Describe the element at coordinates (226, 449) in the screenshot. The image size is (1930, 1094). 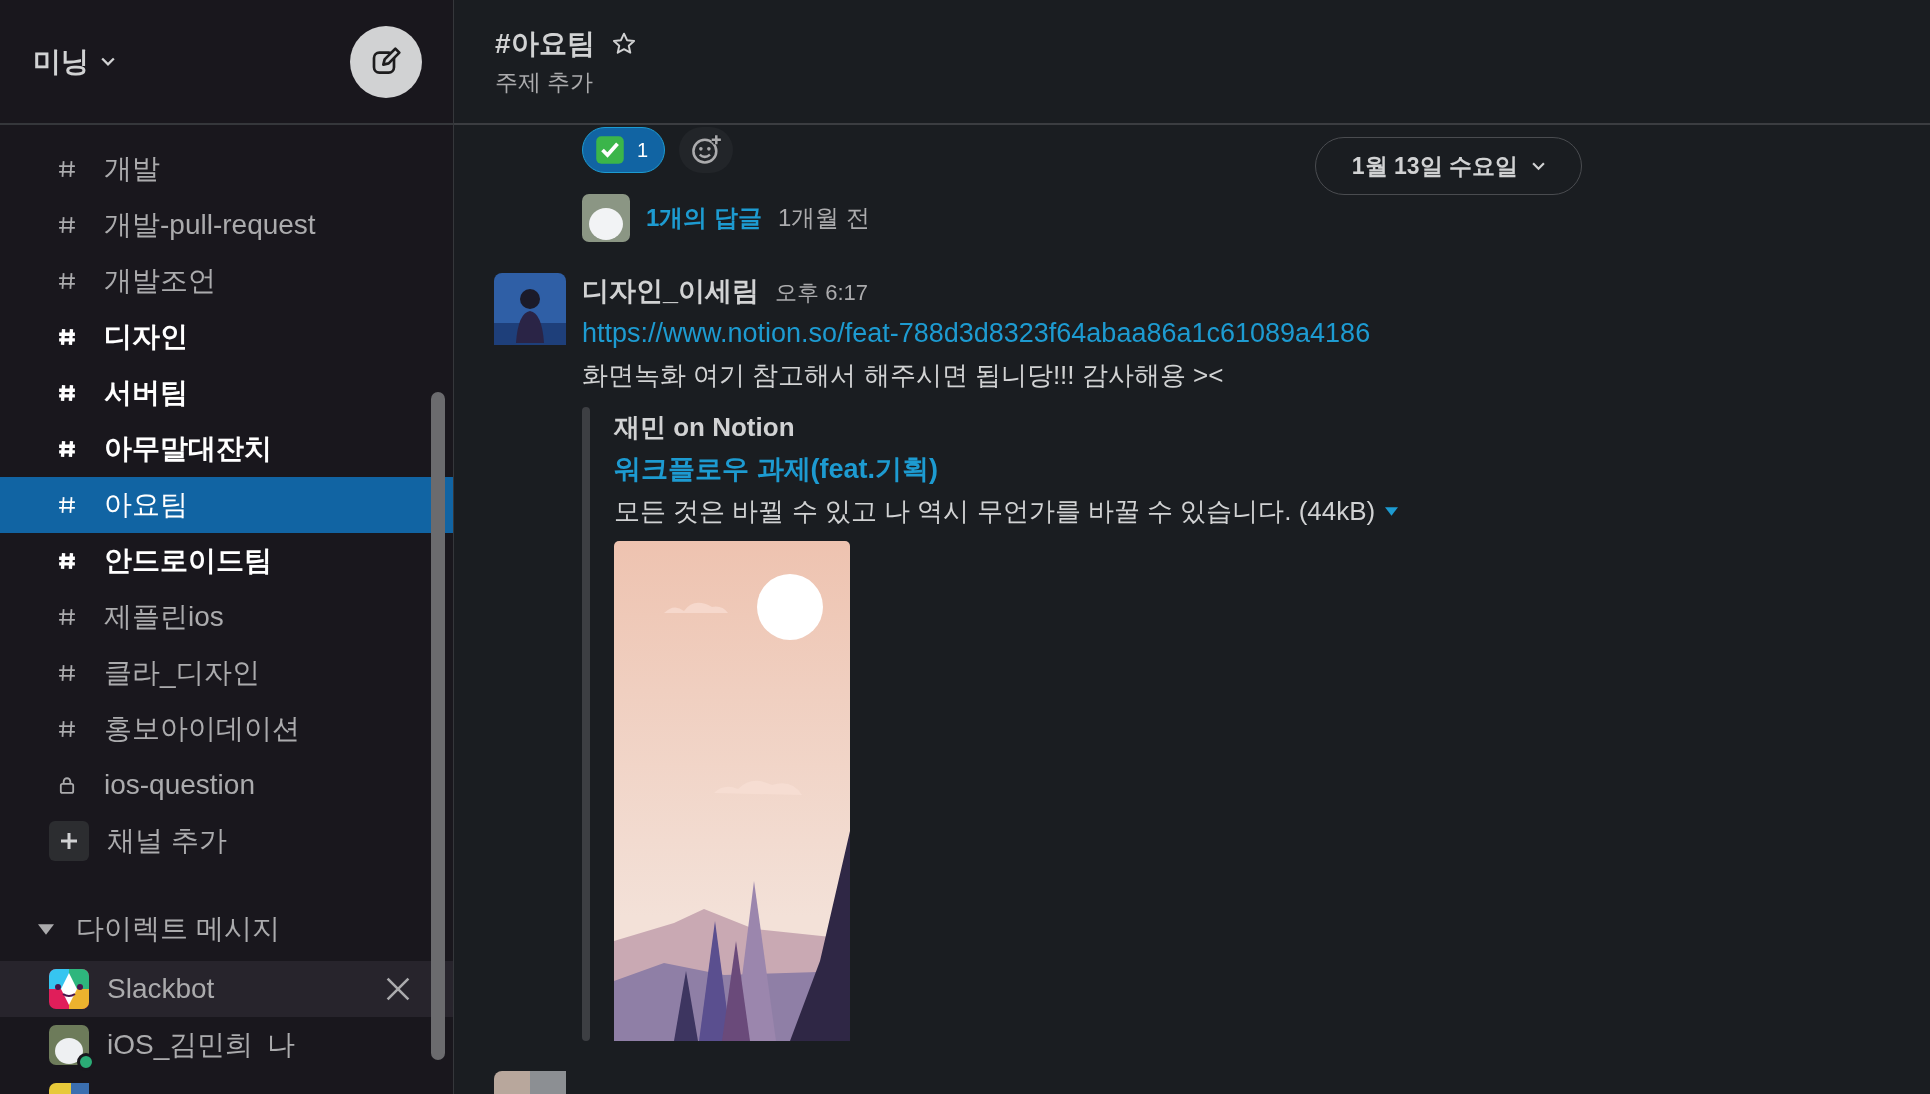
I see `channel-item: 아무말대잔치` at that location.